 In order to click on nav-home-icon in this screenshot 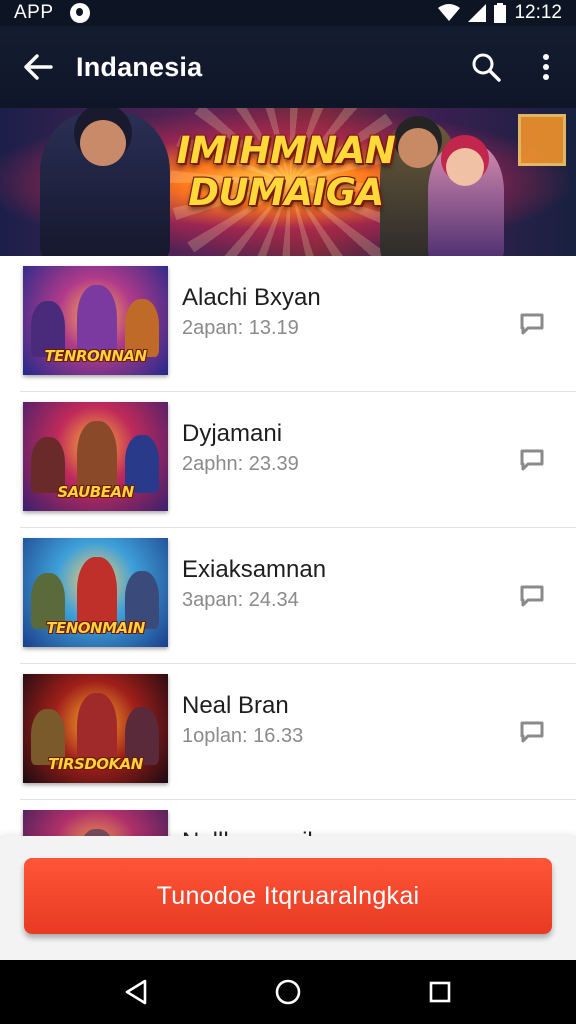, I will do `click(288, 992)`.